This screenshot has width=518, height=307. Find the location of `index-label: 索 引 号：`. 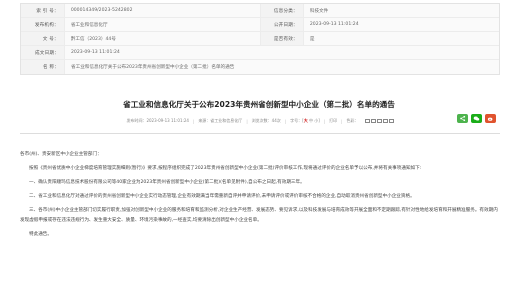

index-label: 索 引 号： is located at coordinates (43, 10).